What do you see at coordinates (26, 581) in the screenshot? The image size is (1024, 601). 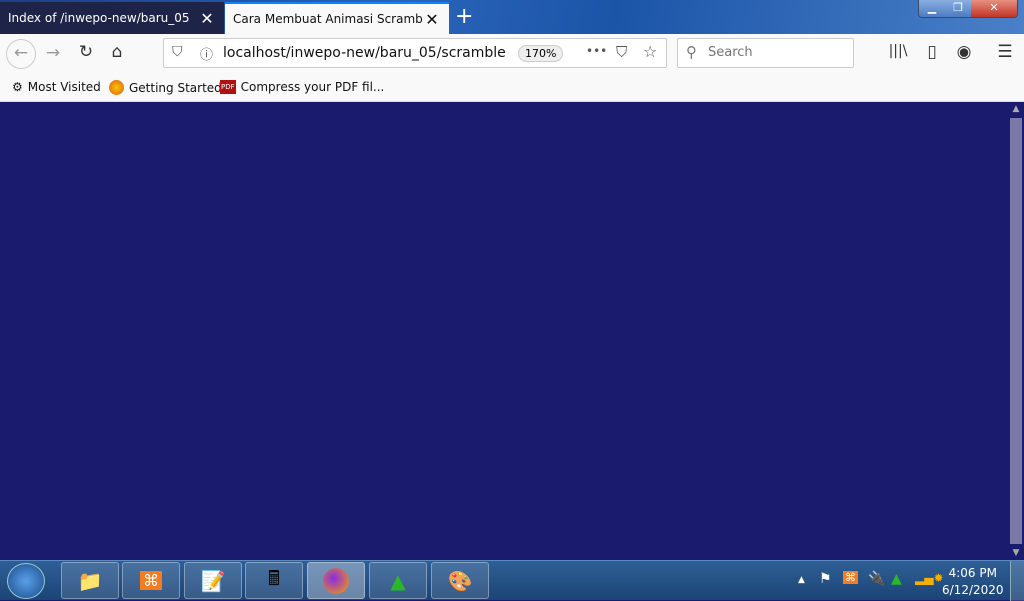 I see `start-button` at bounding box center [26, 581].